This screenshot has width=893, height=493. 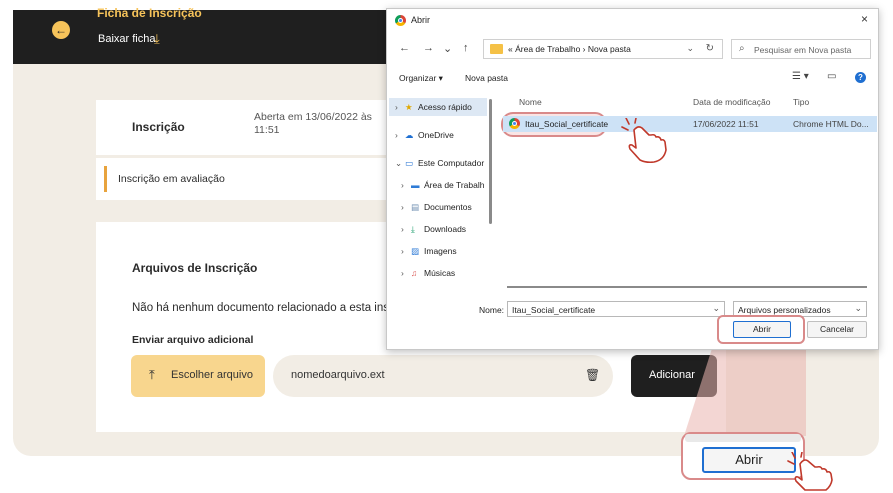 I want to click on computer-icon: ▭, so click(x=409, y=163).